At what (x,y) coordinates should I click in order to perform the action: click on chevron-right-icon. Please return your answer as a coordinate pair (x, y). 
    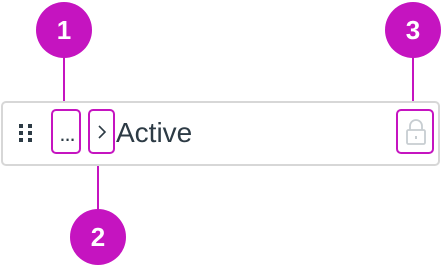
    Looking at the image, I should click on (102, 132).